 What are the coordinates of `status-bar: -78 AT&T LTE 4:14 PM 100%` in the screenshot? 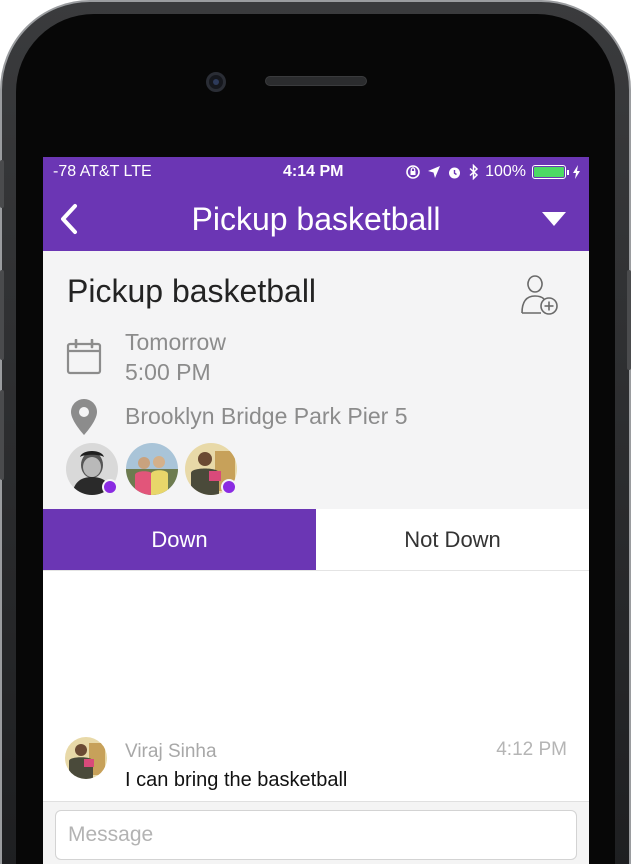 It's located at (316, 172).